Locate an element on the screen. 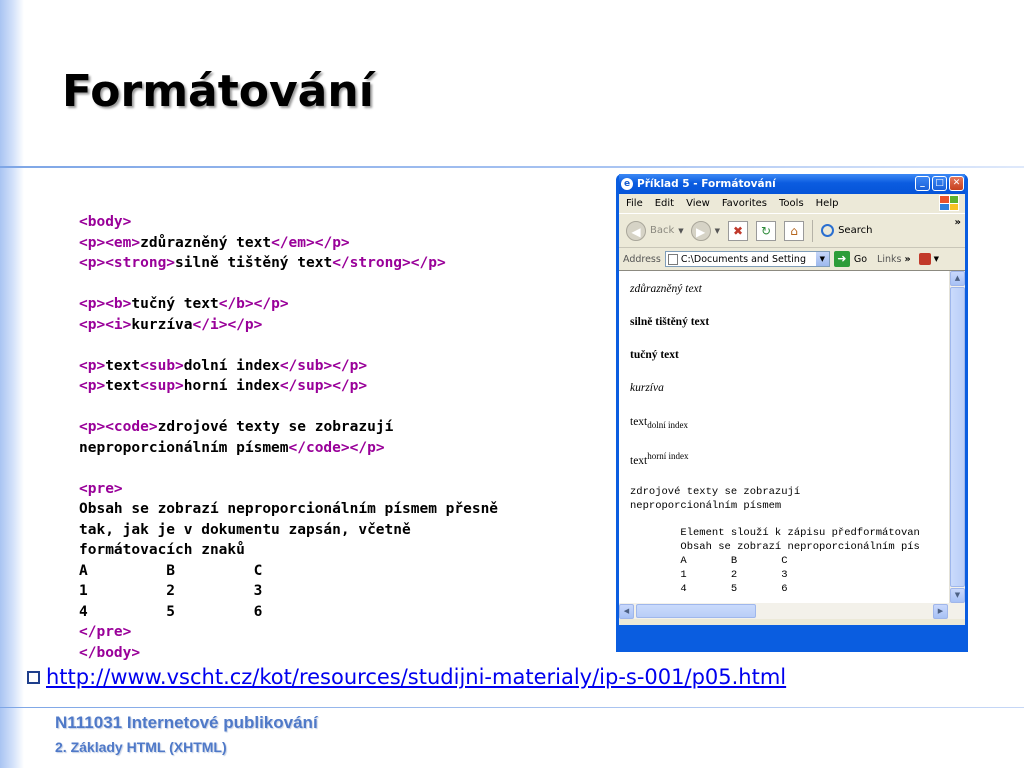 This screenshot has width=1024, height=768. rendered-em: zdůrazněný text is located at coordinates (666, 289).